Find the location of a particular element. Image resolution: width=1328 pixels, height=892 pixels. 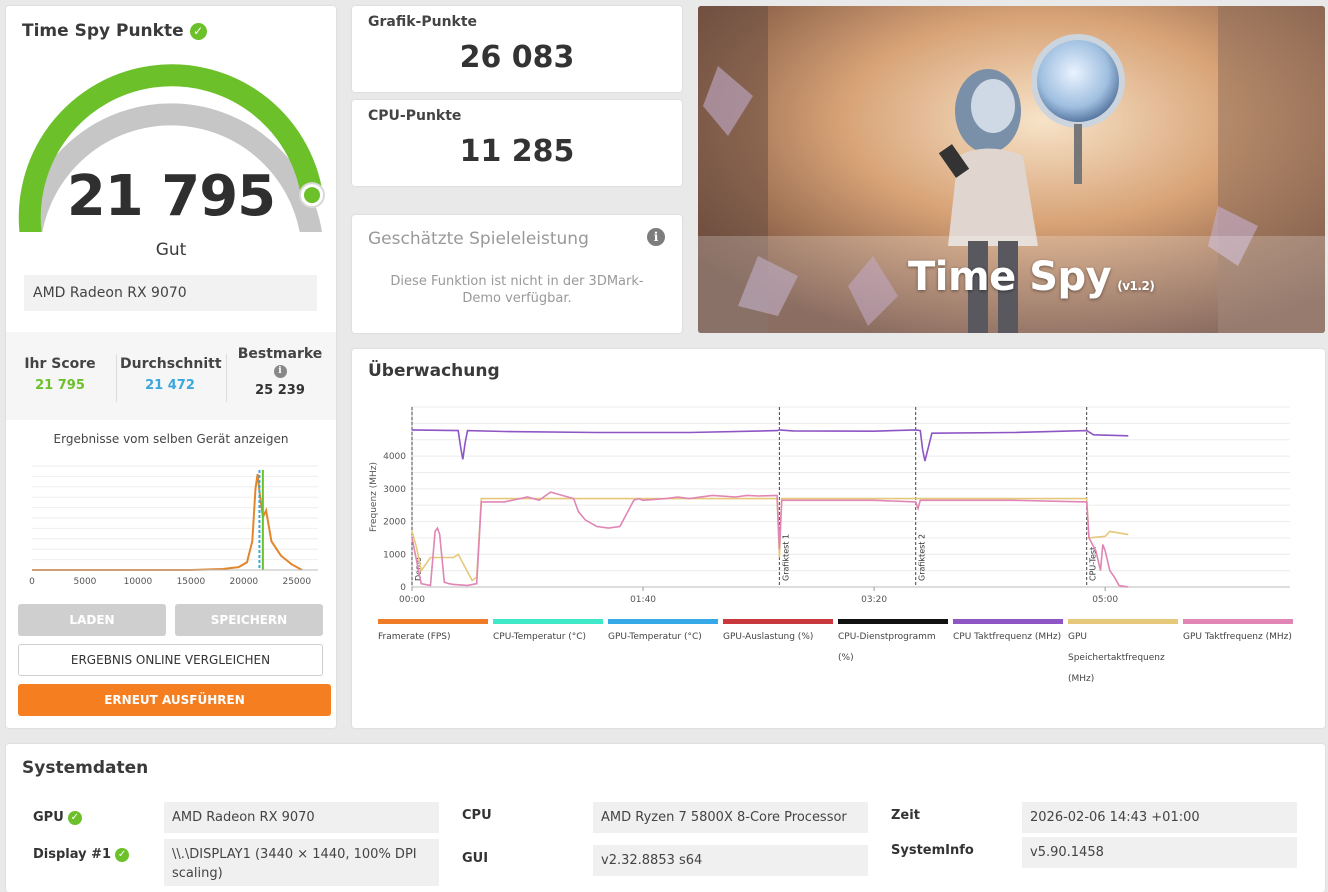

cpu-score-value: 11 285 is located at coordinates (517, 151).